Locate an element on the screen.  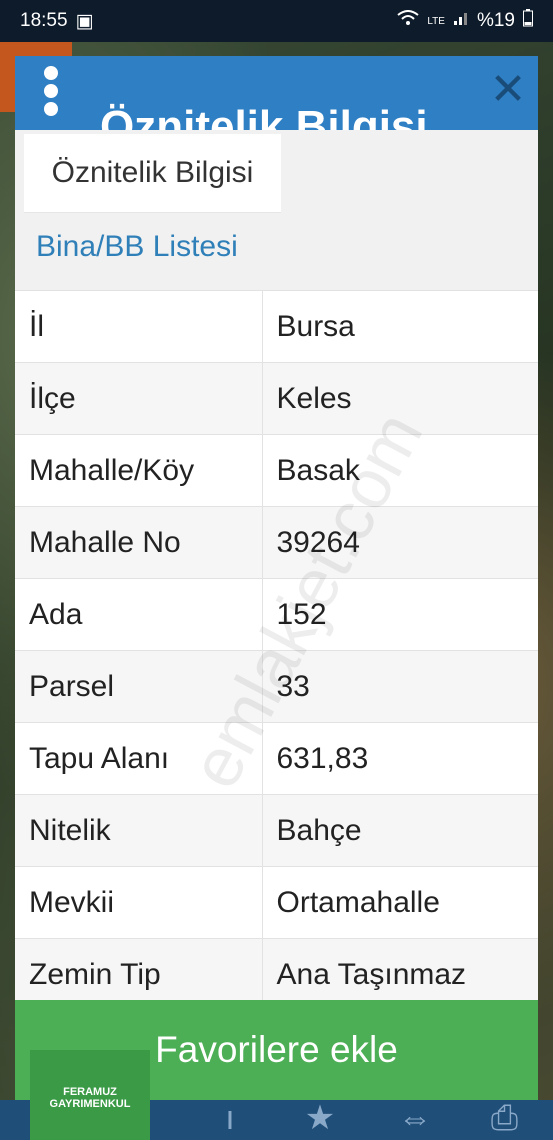
gallery-icon: ▣ is located at coordinates (84, 21).